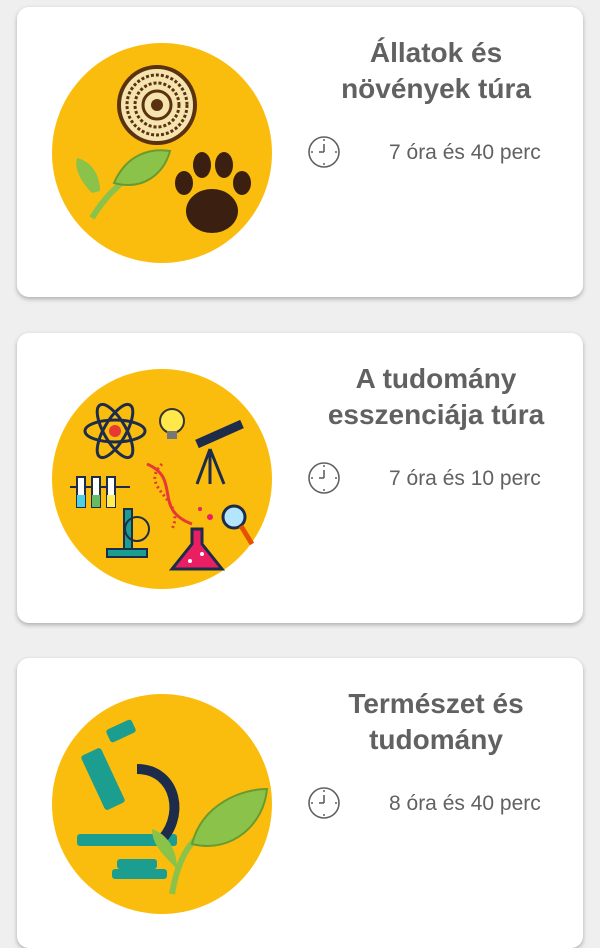 The image size is (600, 948). Describe the element at coordinates (465, 152) in the screenshot. I see `tour-duration: 7 óra és 40 perc` at that location.